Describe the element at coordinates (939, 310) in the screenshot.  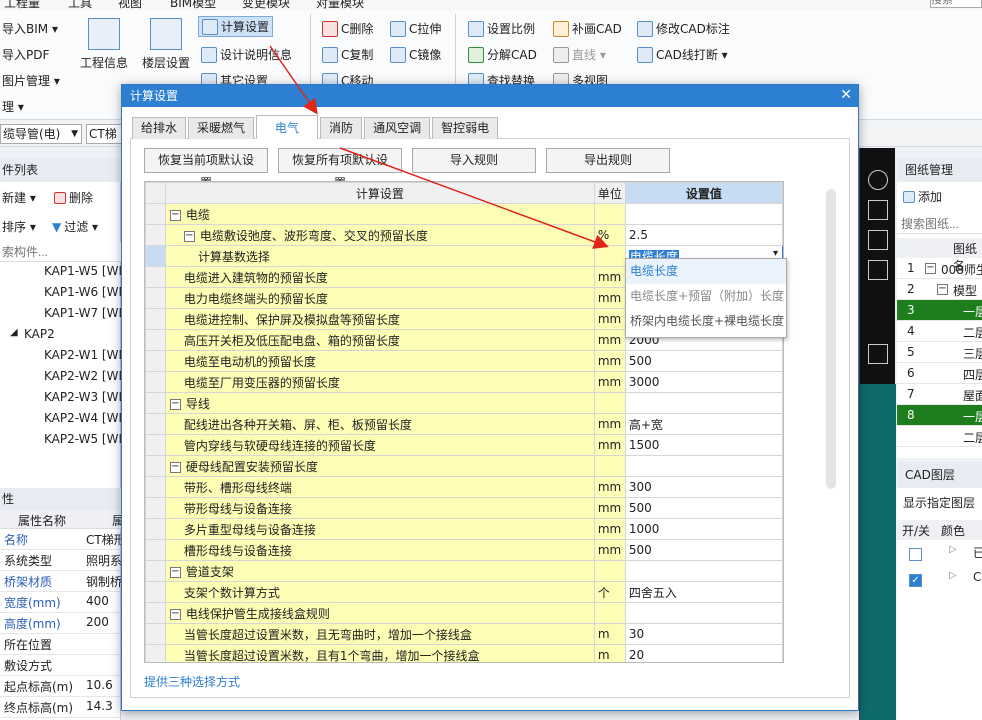
I see `drawing-row: 3 一层` at that location.